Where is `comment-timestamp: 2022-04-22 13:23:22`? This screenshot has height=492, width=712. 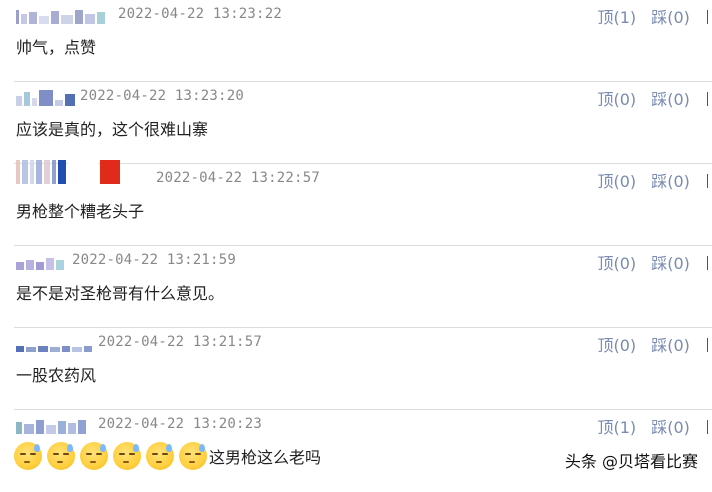 comment-timestamp: 2022-04-22 13:23:22 is located at coordinates (200, 14).